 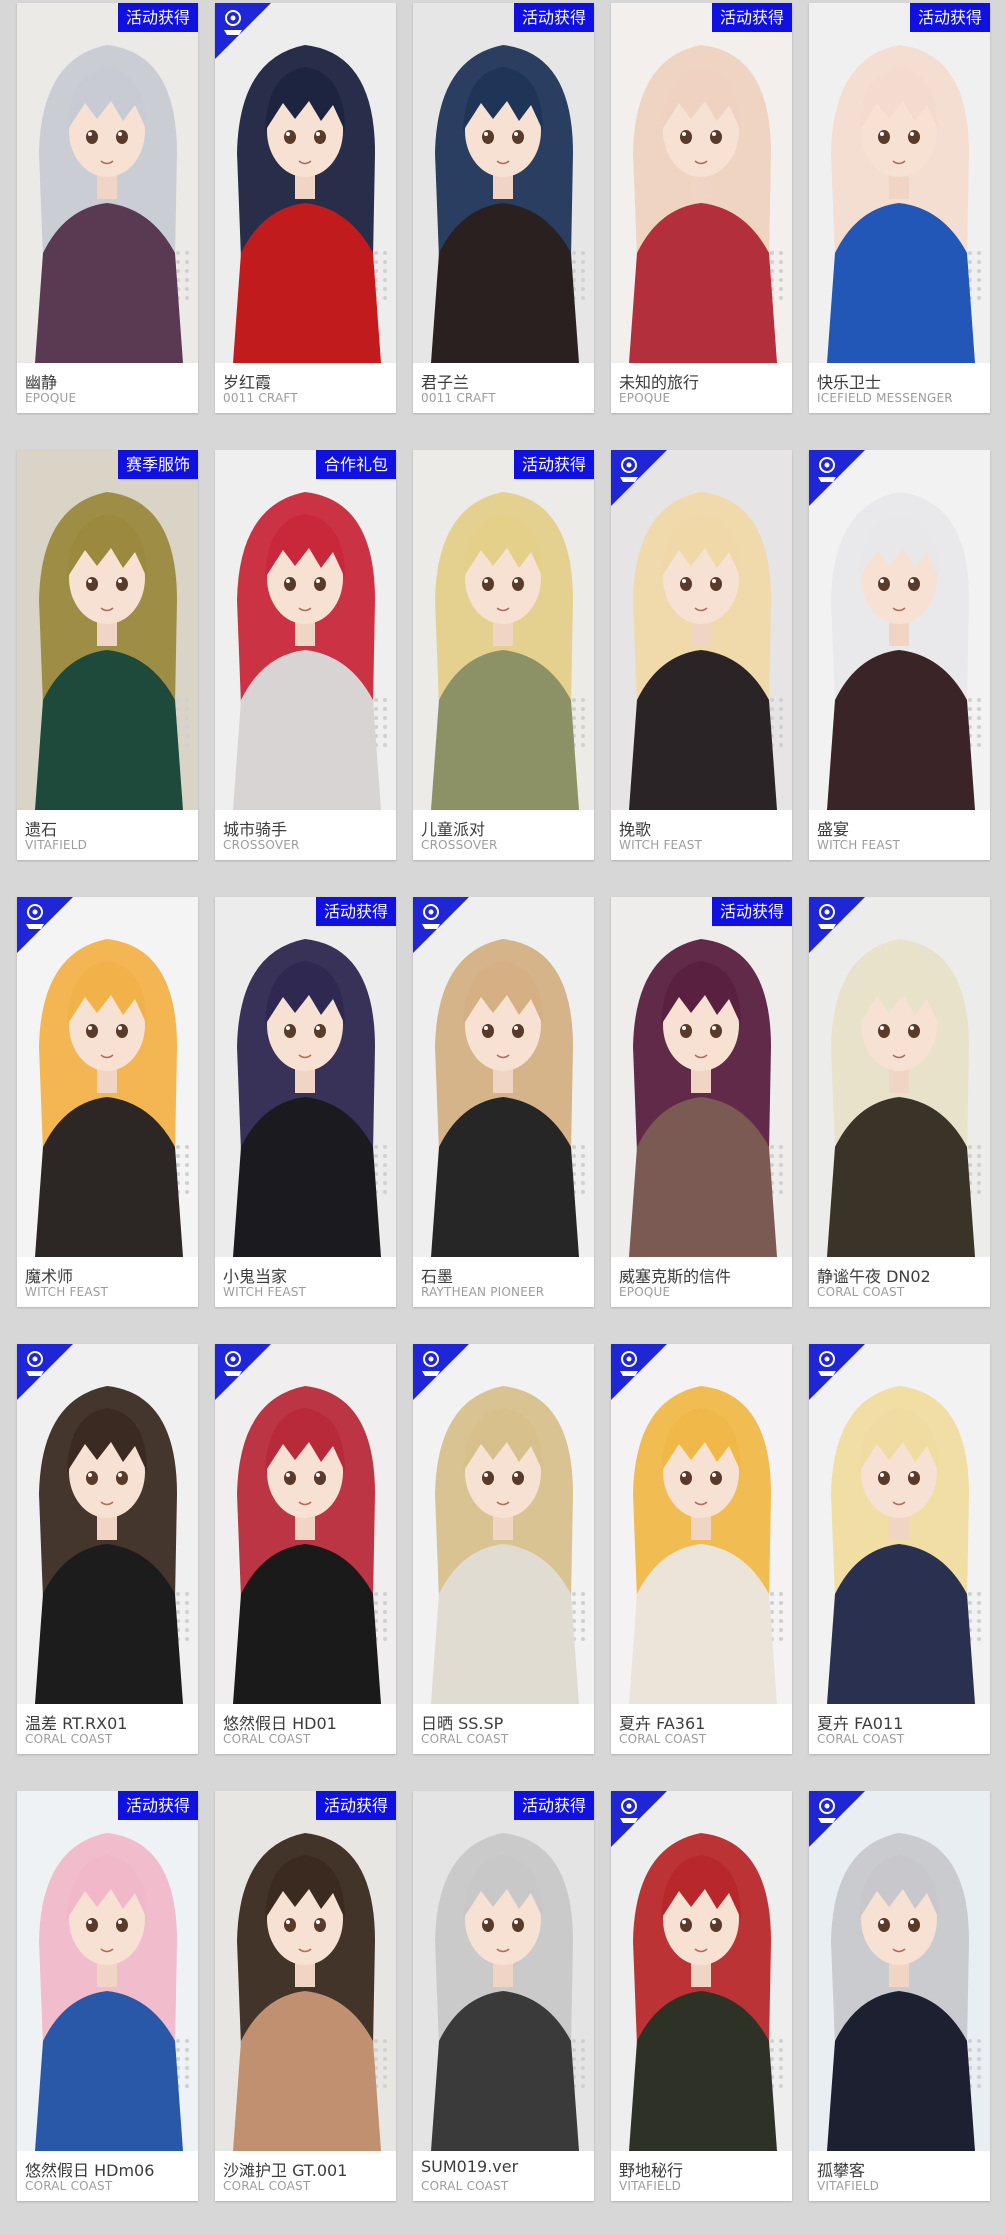 What do you see at coordinates (651, 2170) in the screenshot?
I see `skin-name: 野地秘行` at bounding box center [651, 2170].